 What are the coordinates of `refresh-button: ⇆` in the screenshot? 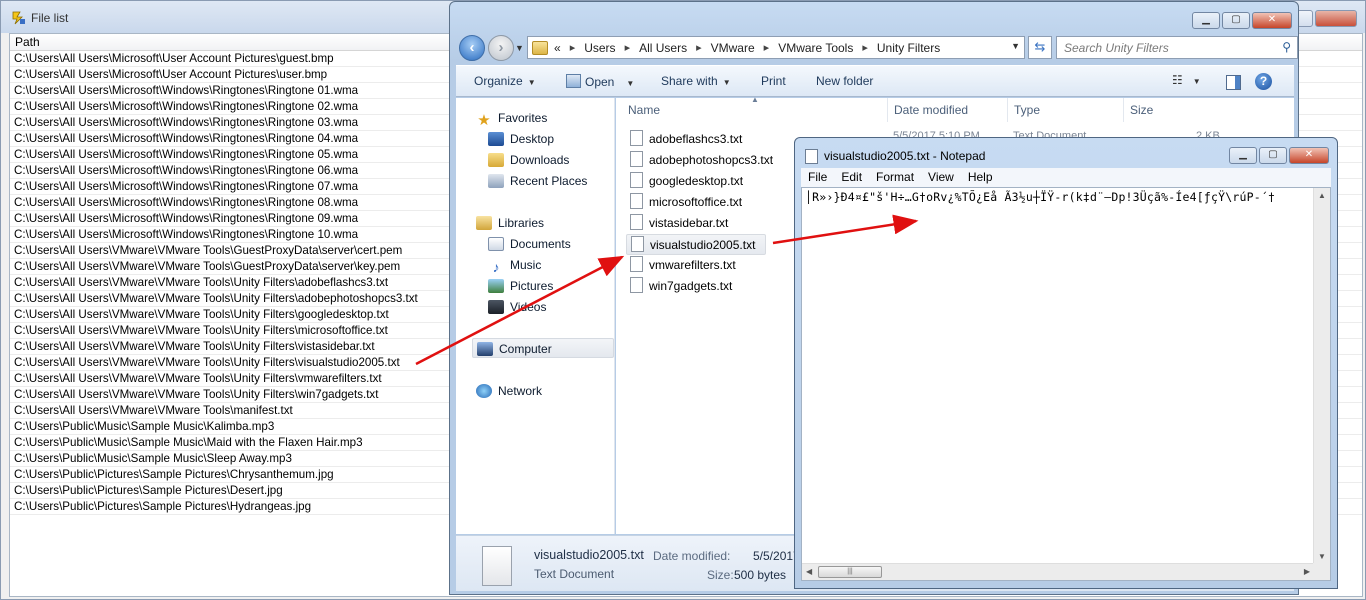 It's located at (1040, 47).